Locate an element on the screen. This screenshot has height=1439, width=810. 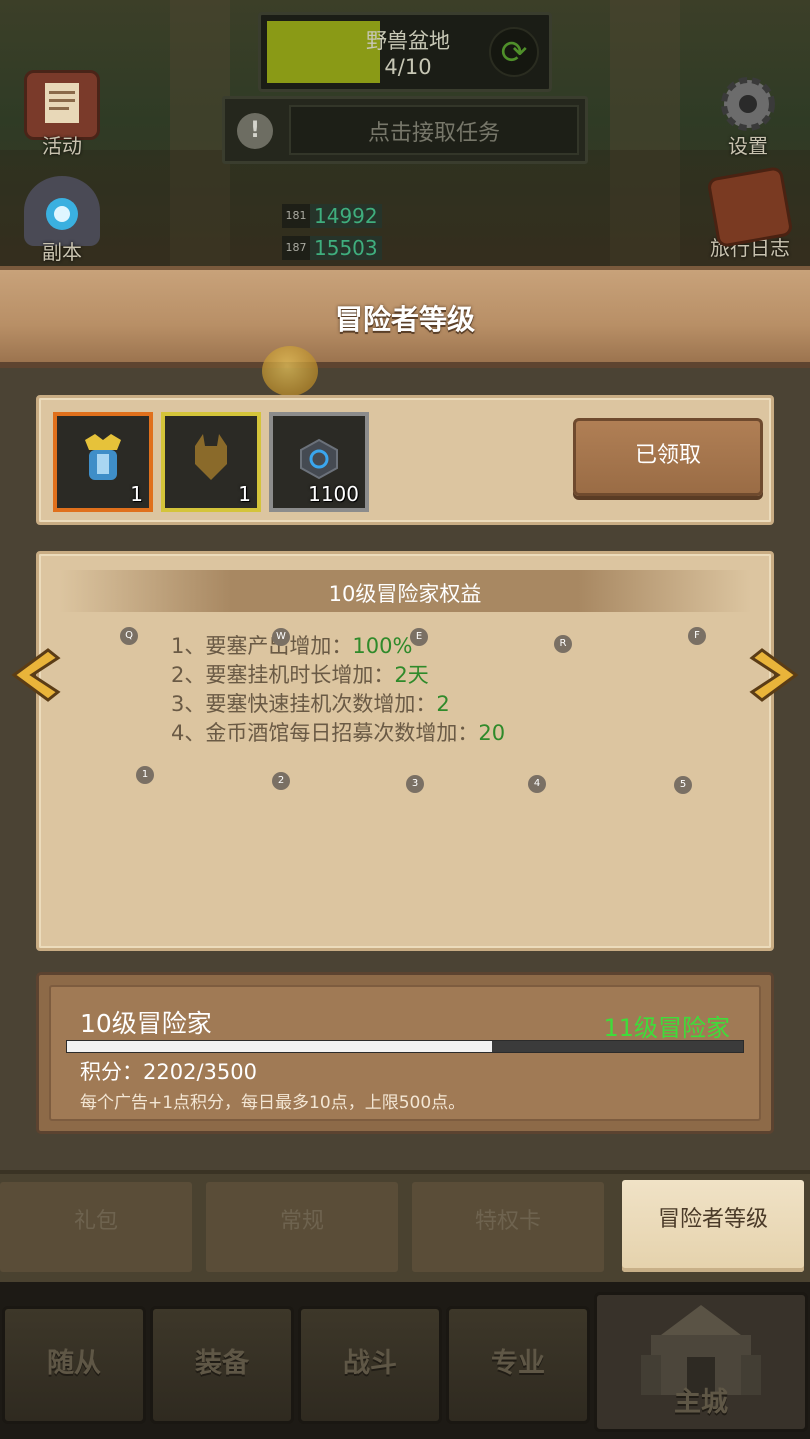
key-marker-f: F is located at coordinates (697, 636).